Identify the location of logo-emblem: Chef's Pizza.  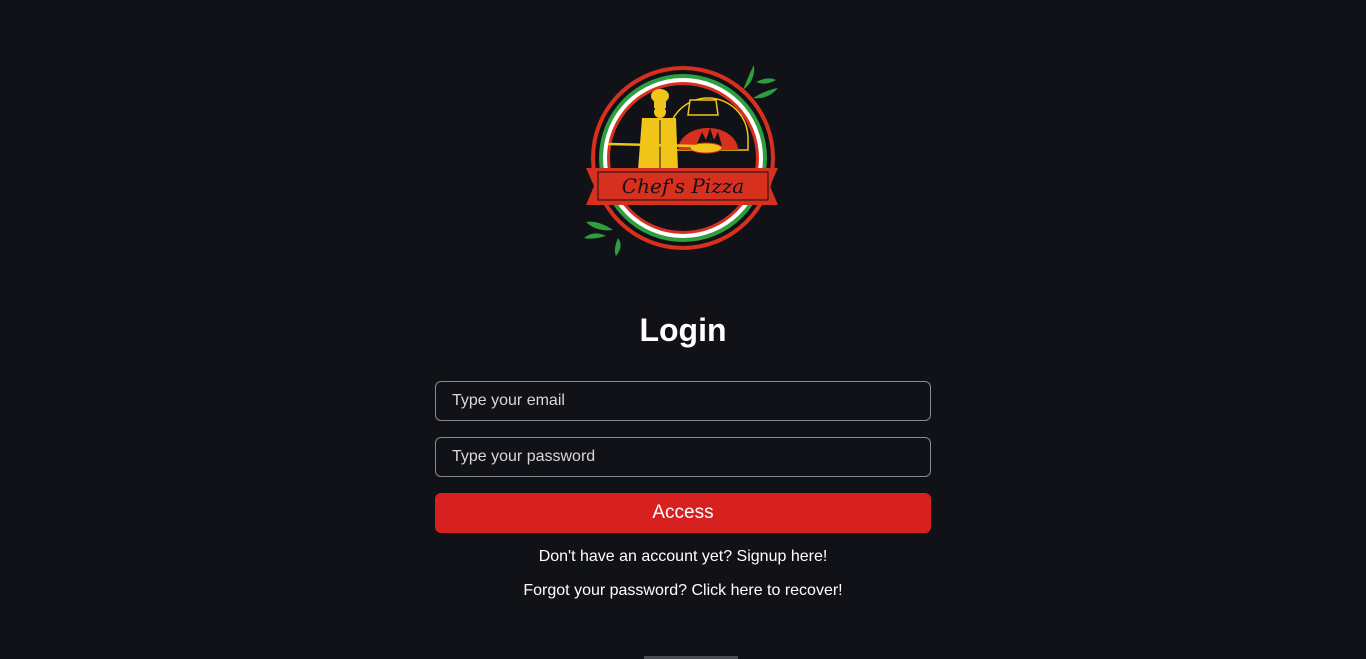
(681, 160).